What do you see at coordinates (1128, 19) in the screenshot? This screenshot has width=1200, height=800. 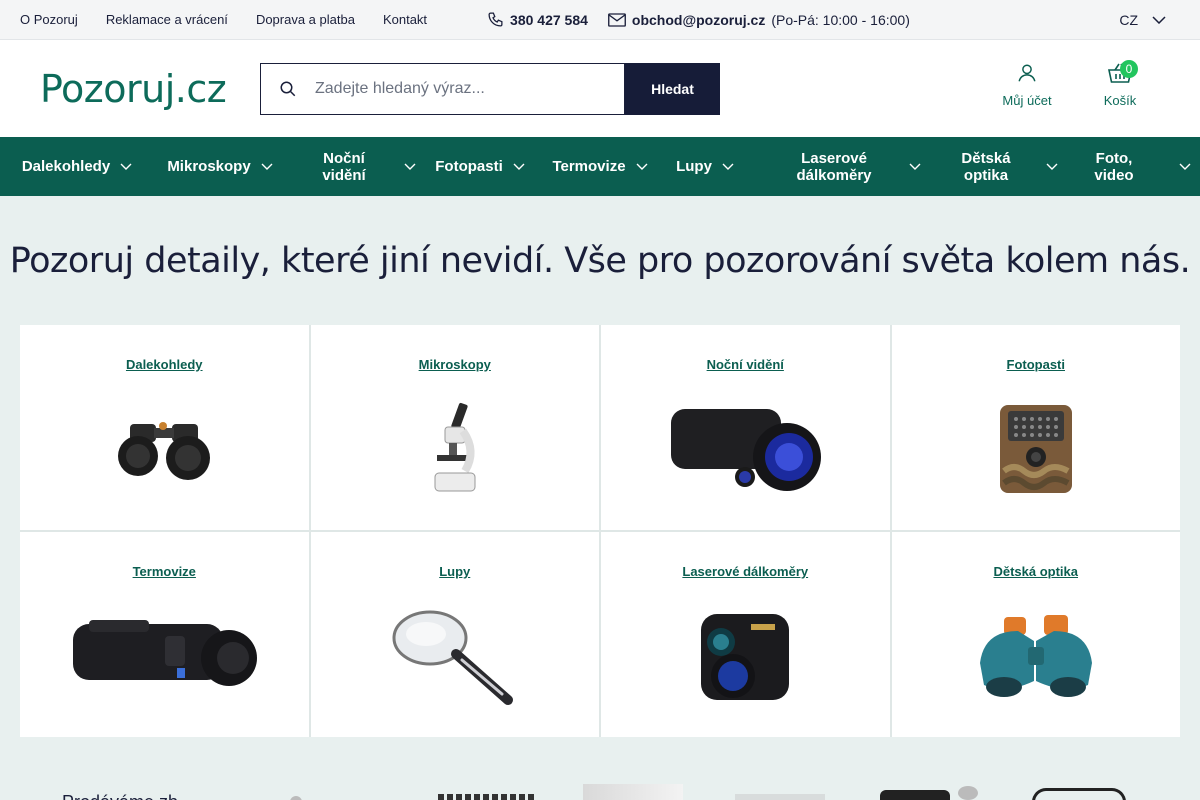 I see `language-label: CZ` at bounding box center [1128, 19].